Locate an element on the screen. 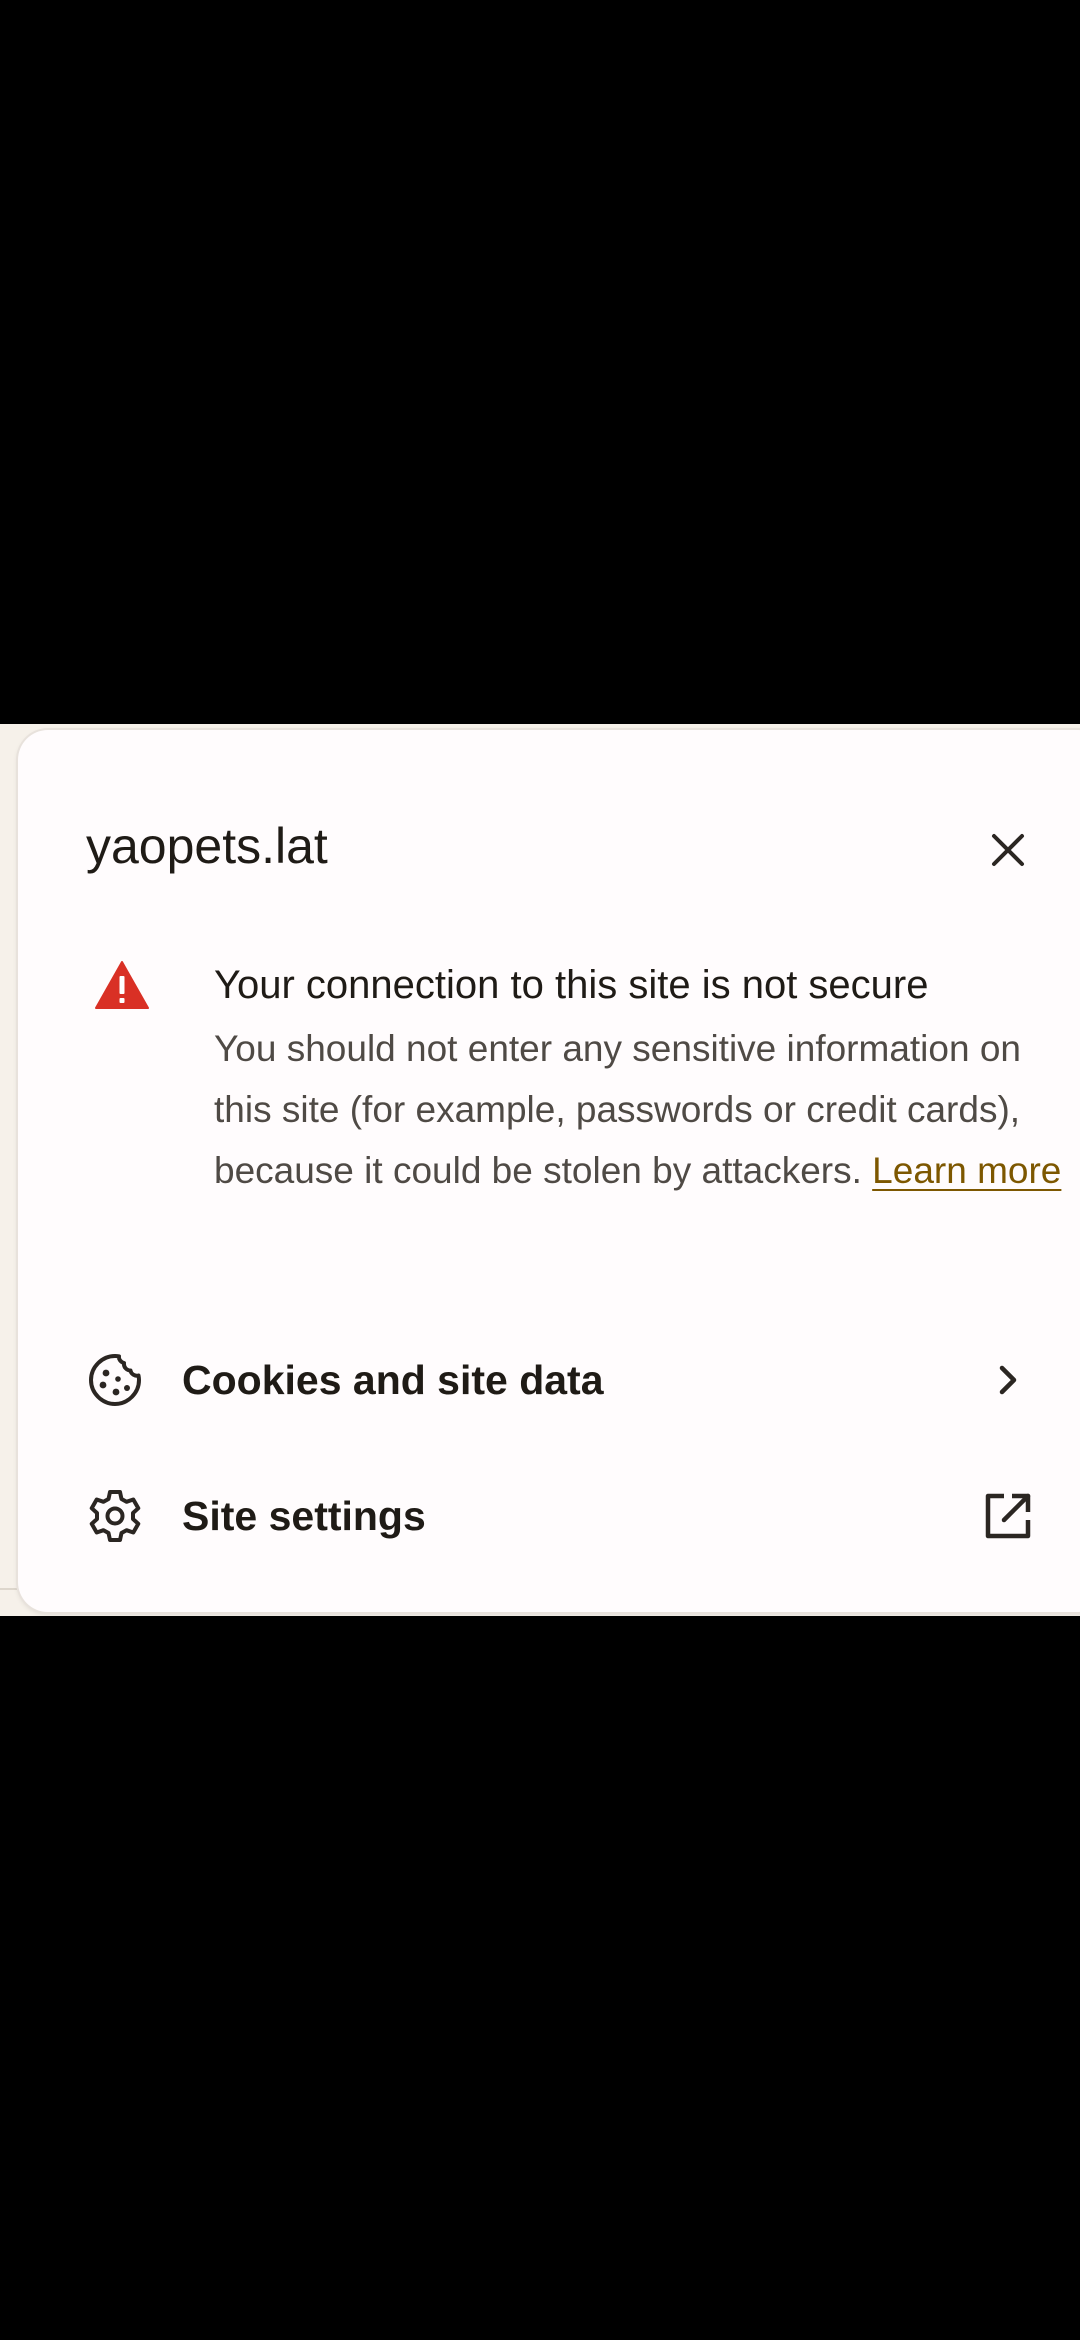 The image size is (1080, 2340). backdrop-divider is located at coordinates (9, 1589).